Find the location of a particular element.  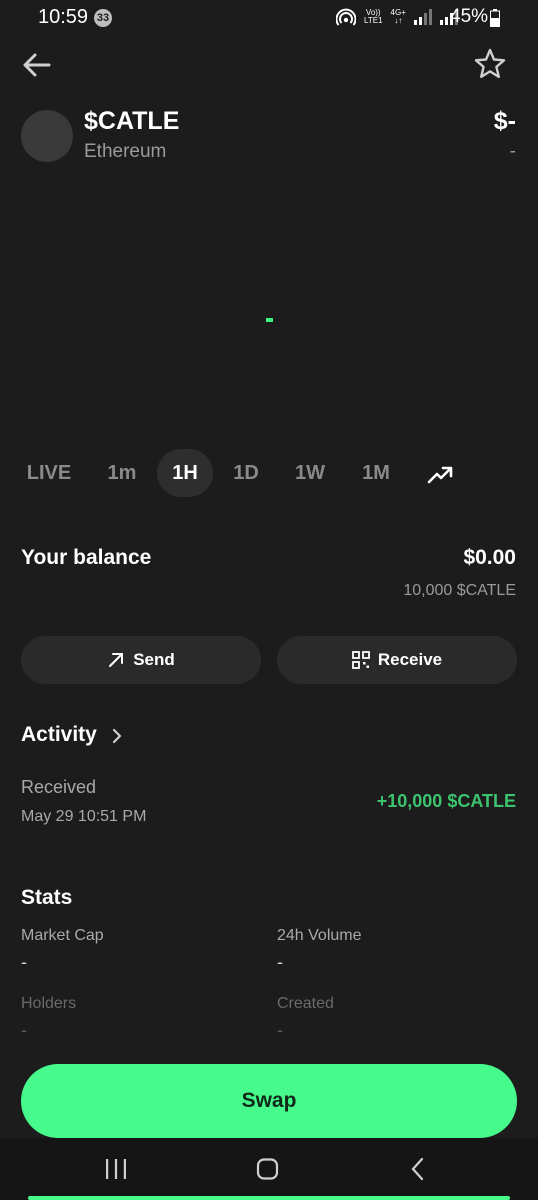

star-outline-icon is located at coordinates (490, 63).